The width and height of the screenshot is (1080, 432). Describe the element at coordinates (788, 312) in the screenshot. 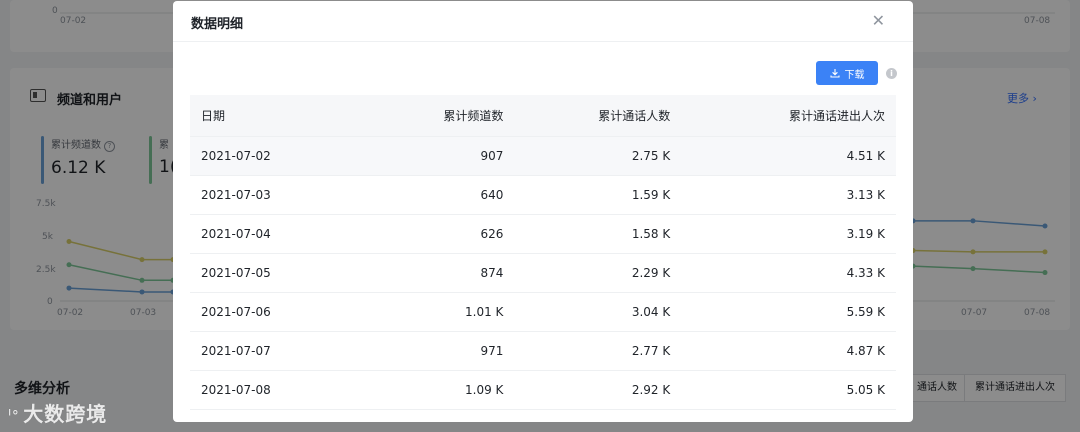

I see `table-cell: 5.59 K` at that location.